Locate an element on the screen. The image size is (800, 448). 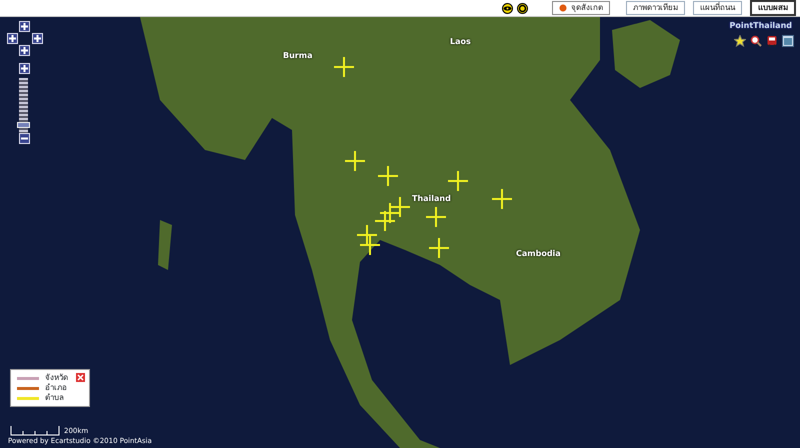
search-icon is located at coordinates (756, 41).